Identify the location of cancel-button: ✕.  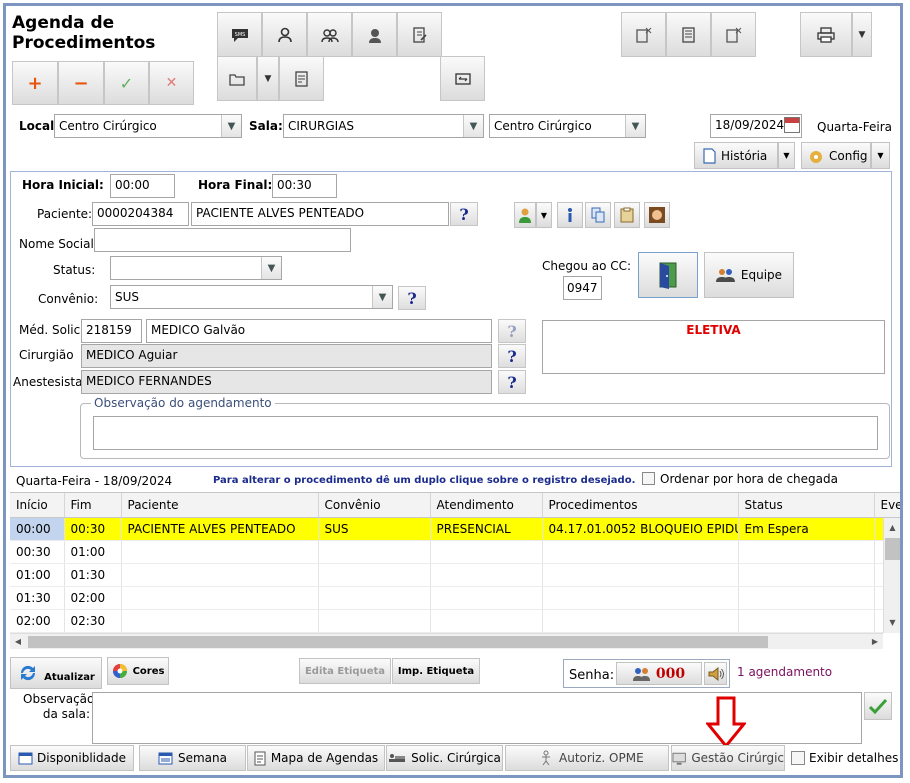
(171, 83).